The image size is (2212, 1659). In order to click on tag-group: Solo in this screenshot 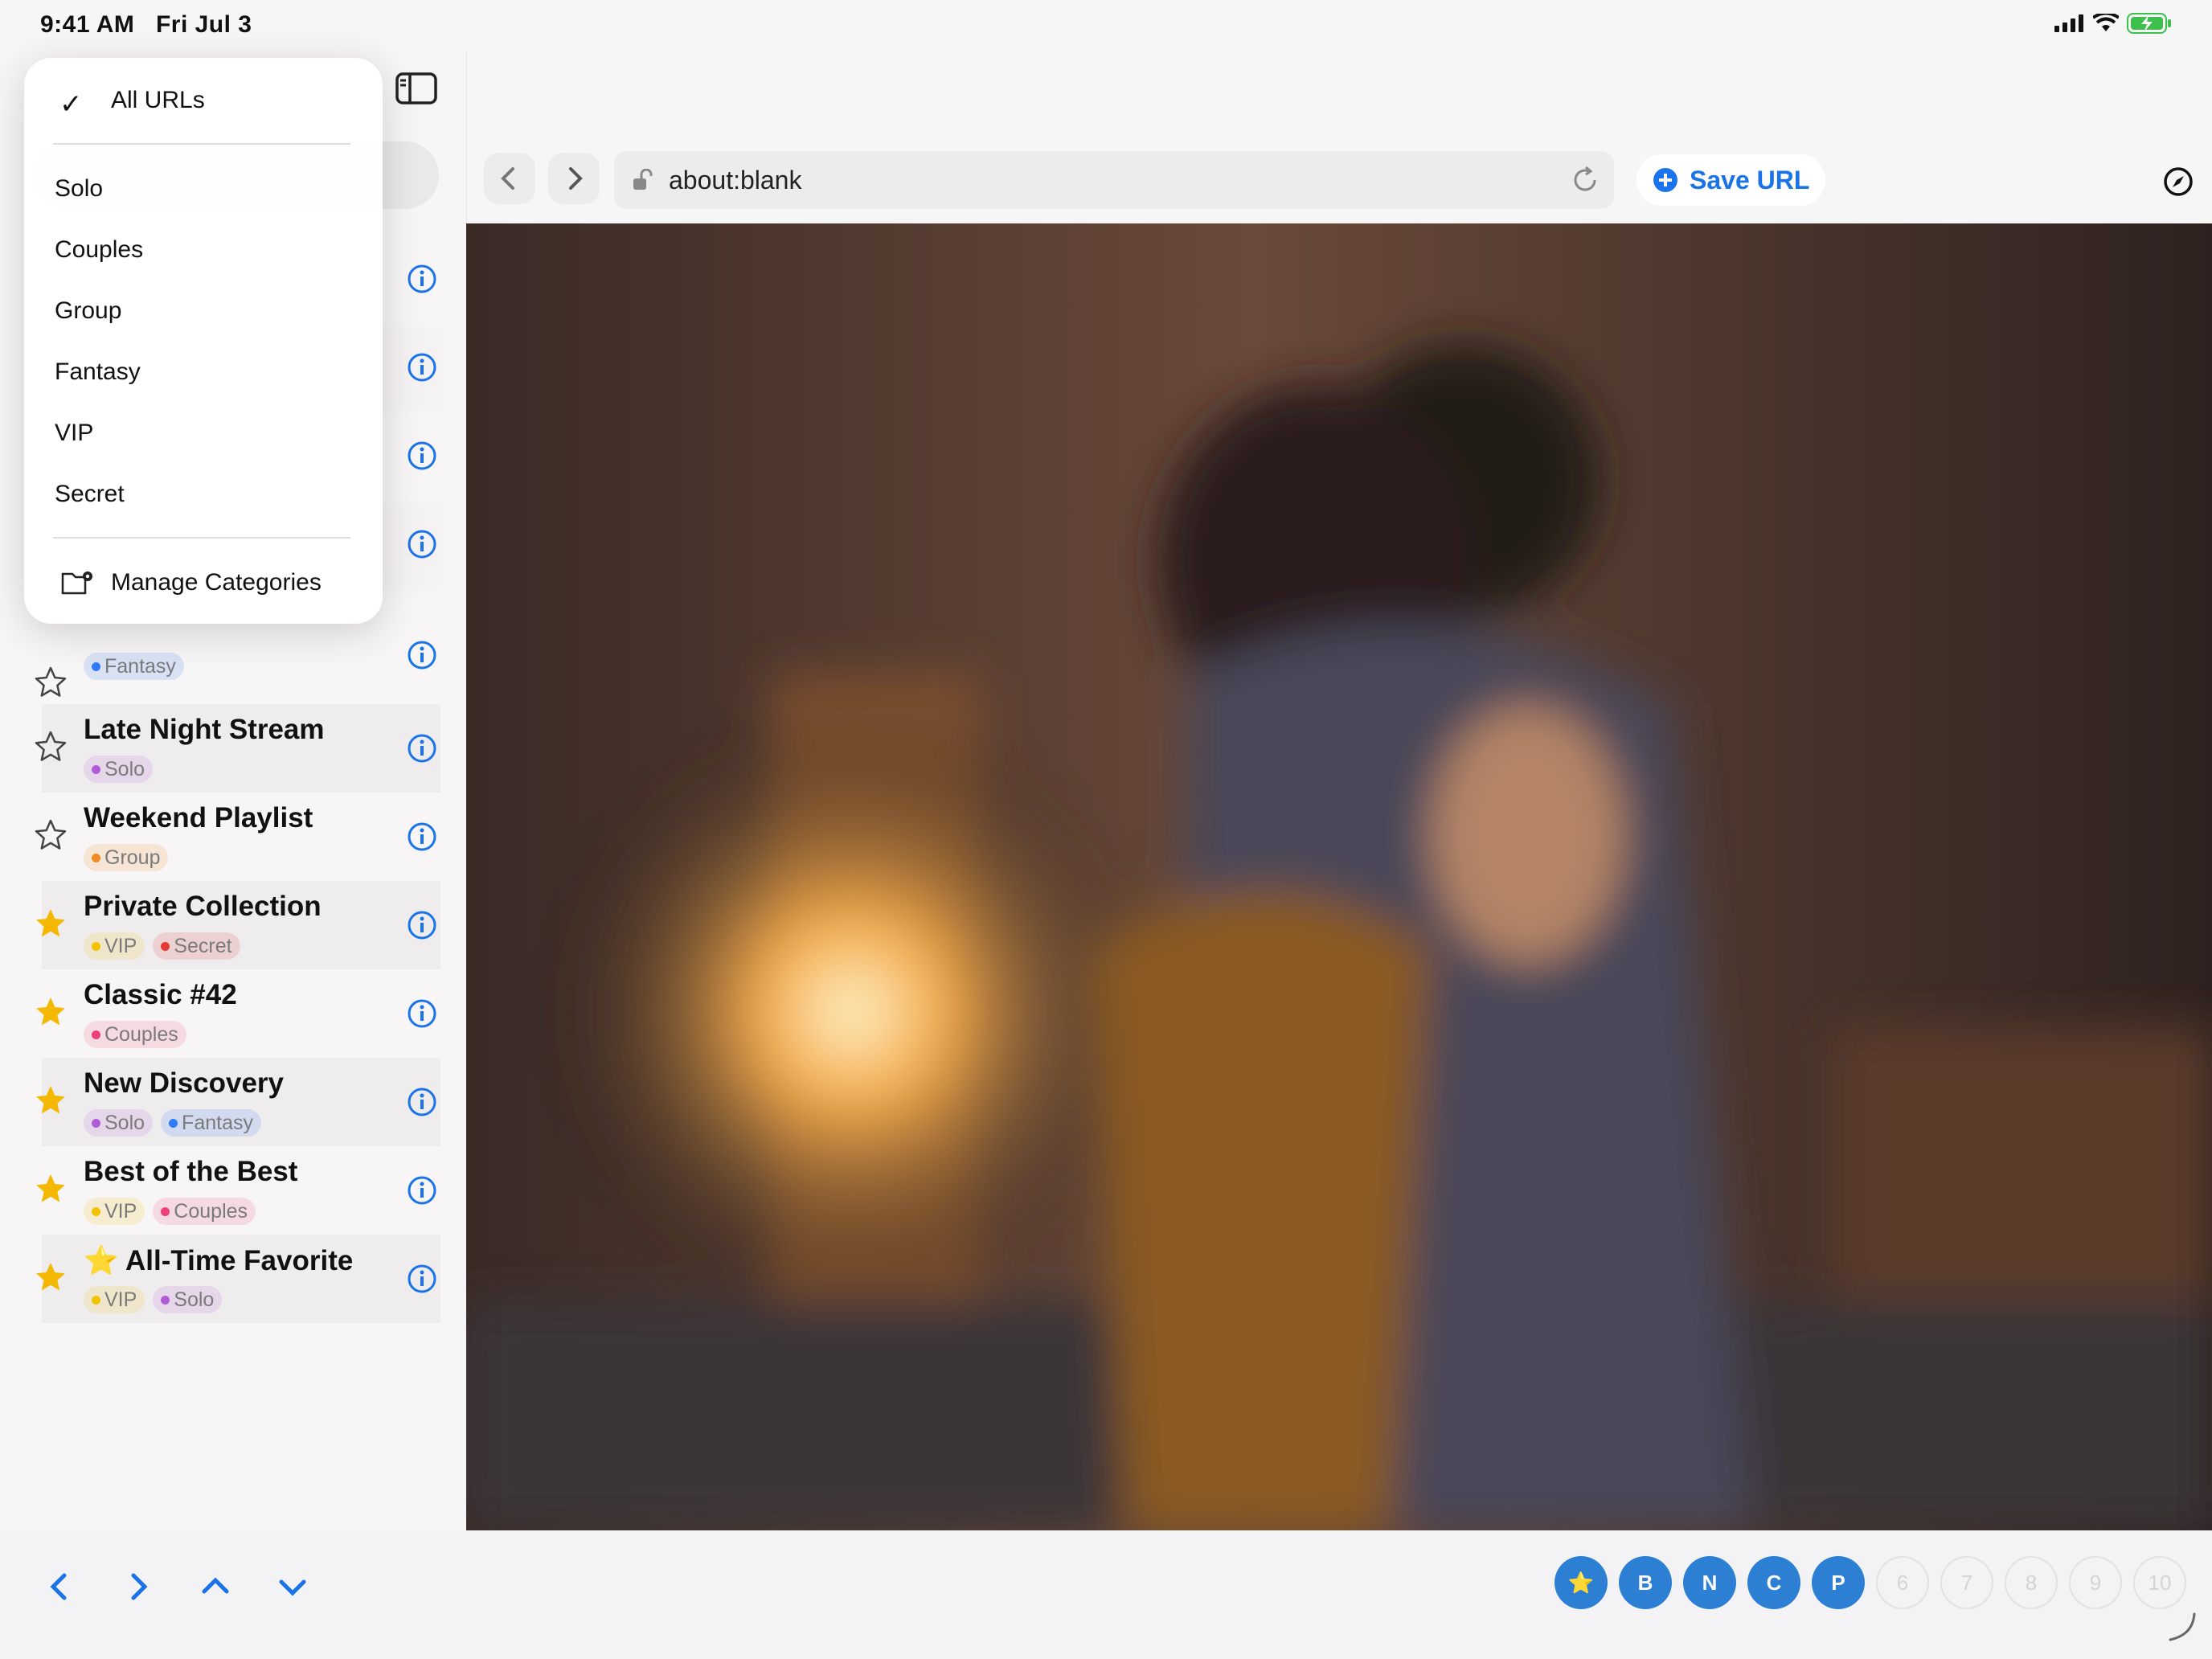, I will do `click(119, 769)`.